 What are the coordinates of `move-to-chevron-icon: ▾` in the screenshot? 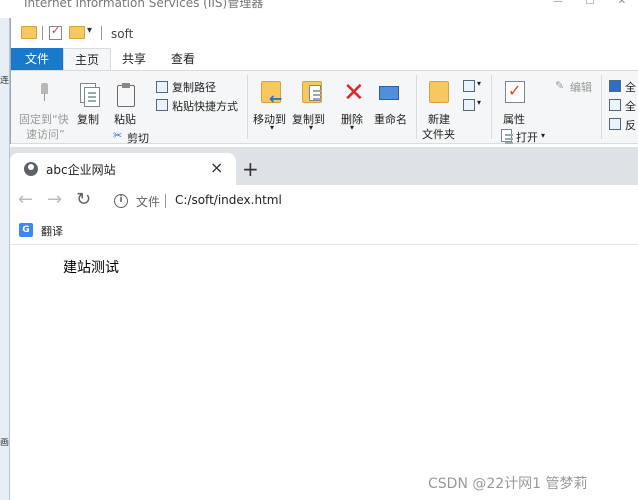 It's located at (272, 127).